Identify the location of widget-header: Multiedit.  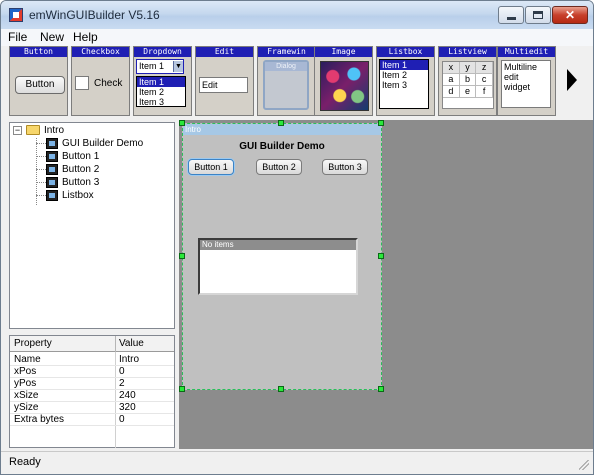
(526, 52).